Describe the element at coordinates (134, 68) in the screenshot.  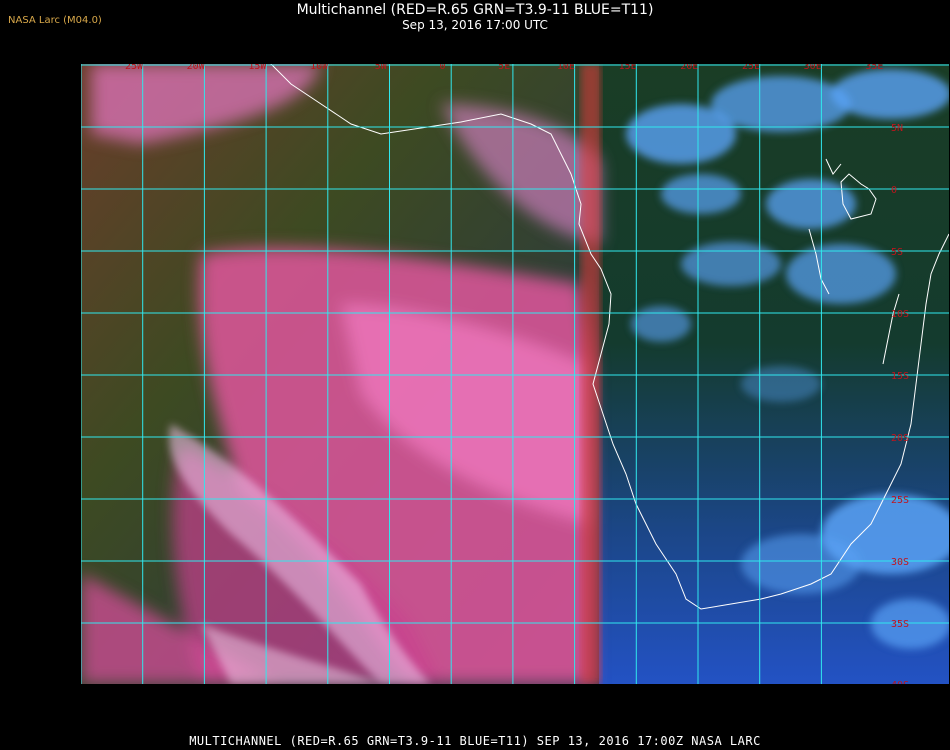
I see `longitude-label: 25W` at that location.